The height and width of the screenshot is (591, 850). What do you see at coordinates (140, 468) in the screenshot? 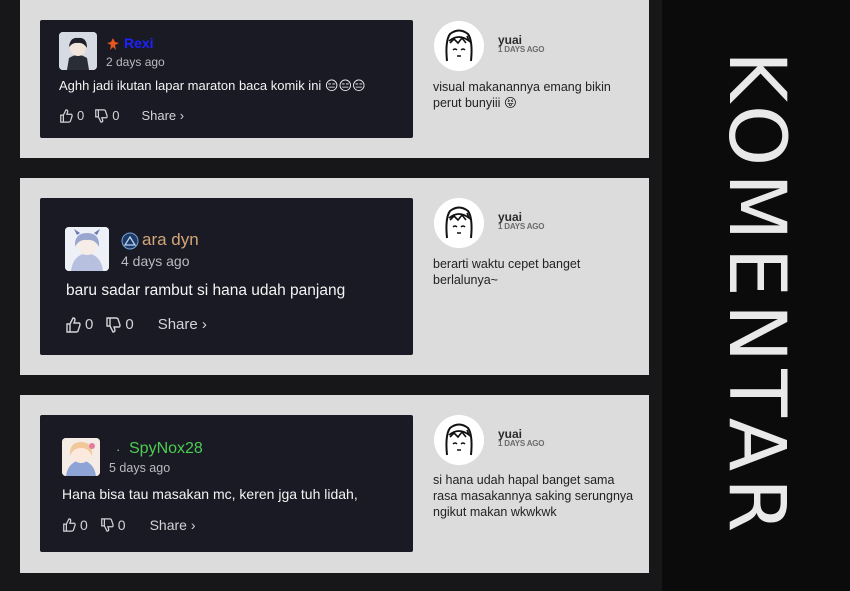
I see `comment-timestamp: 5 days ago` at bounding box center [140, 468].